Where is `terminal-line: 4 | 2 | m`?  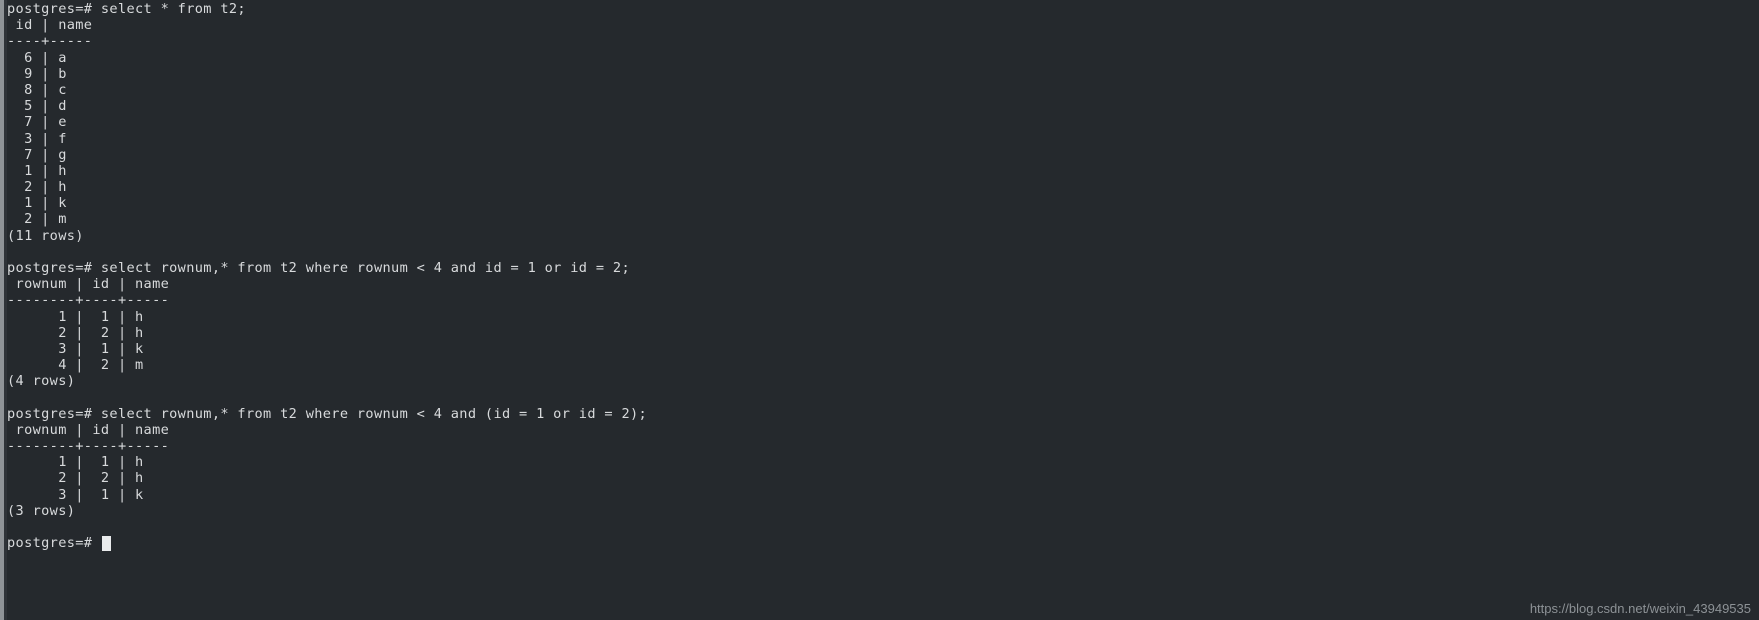
terminal-line: 4 | 2 | m is located at coordinates (75, 365).